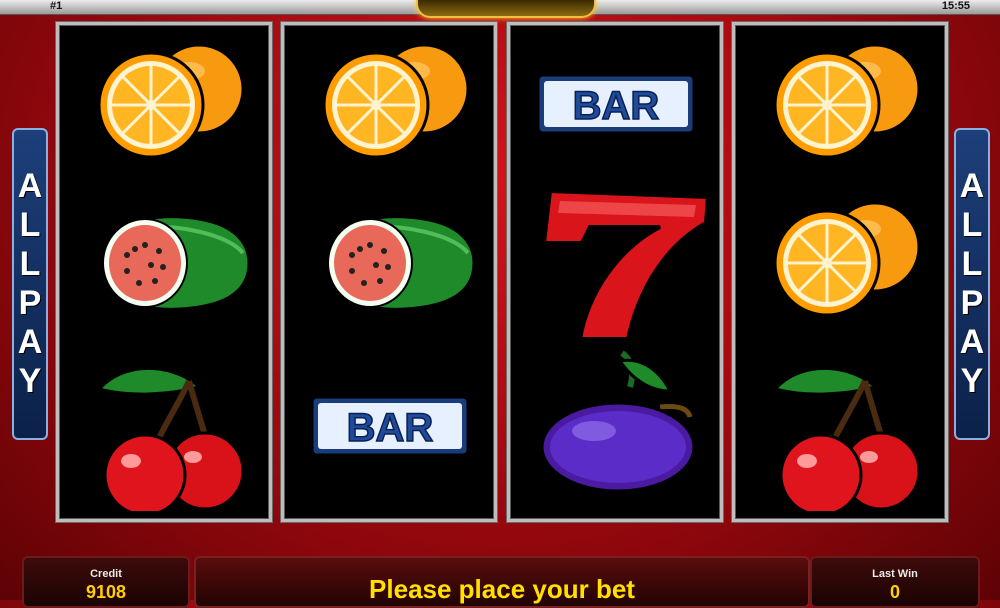 Image resolution: width=1000 pixels, height=608 pixels. I want to click on credit-panel: Credit 9108, so click(106, 582).